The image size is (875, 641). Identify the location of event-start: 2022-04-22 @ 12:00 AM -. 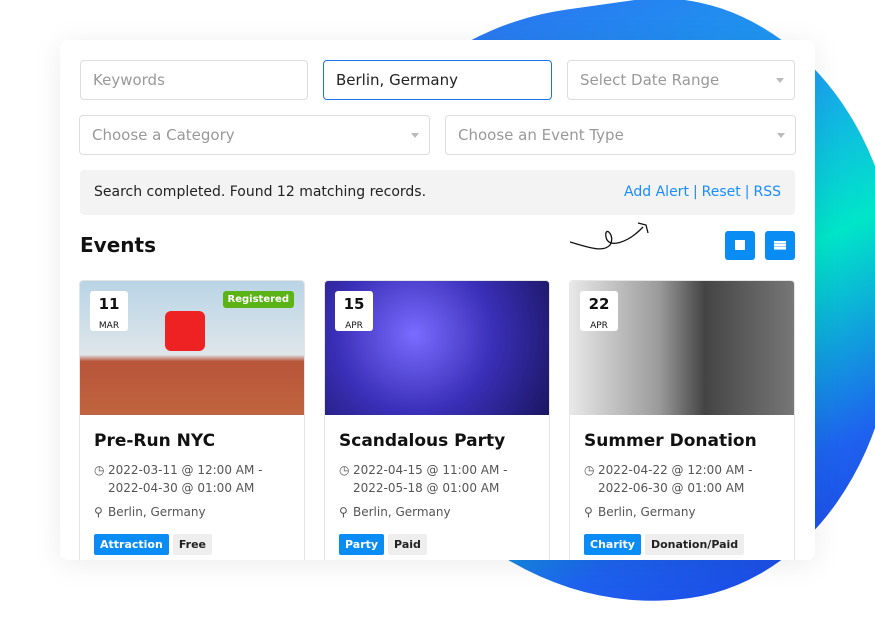
(675, 470).